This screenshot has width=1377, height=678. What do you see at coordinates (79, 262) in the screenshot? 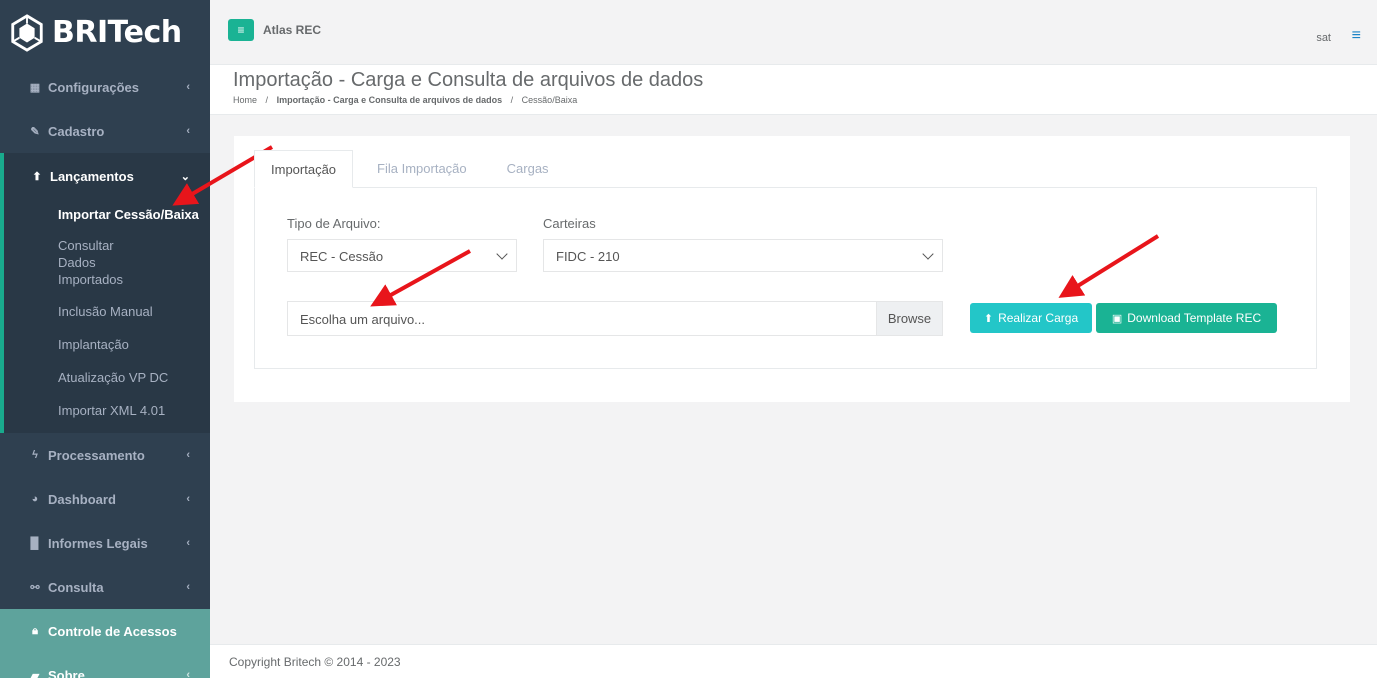
I see `sidebar-subitem-consultar-dados-importados: Consultar Dados Importados` at bounding box center [79, 262].